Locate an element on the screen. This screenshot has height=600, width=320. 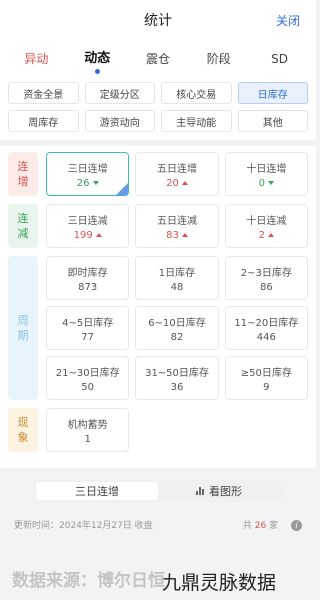
group-increase: 连增 三日连增 26 五日连增 20 十日连增 0 is located at coordinates (158, 174).